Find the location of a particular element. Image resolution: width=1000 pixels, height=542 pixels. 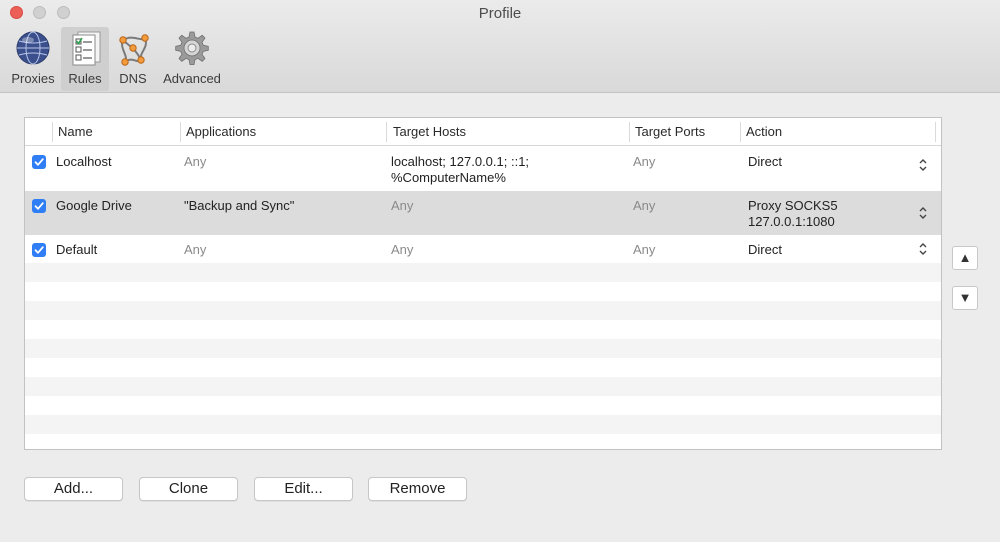

action-line: Proxy SOCKS5 is located at coordinates (793, 205).